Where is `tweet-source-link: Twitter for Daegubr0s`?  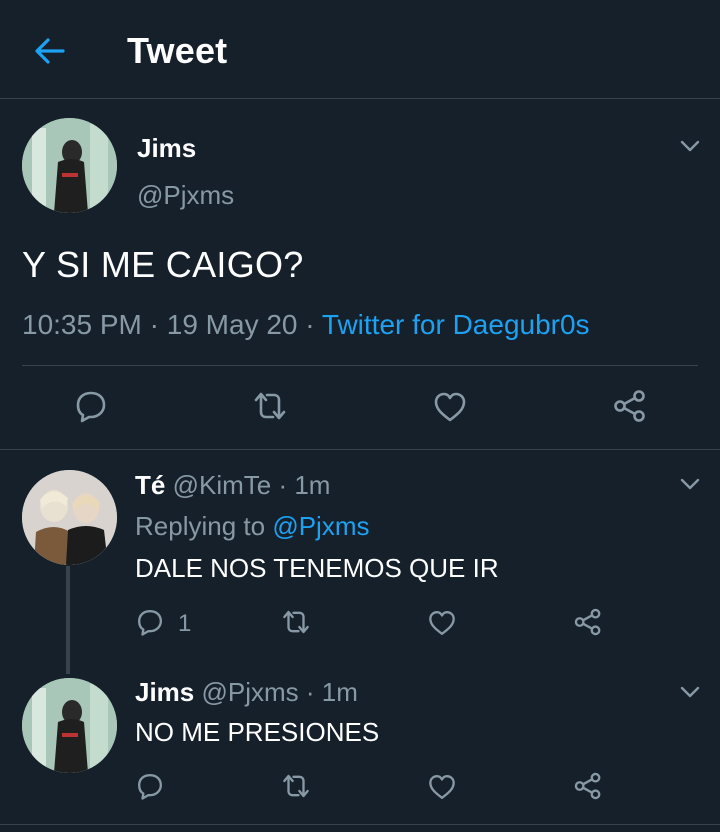 tweet-source-link: Twitter for Daegubr0s is located at coordinates (456, 324).